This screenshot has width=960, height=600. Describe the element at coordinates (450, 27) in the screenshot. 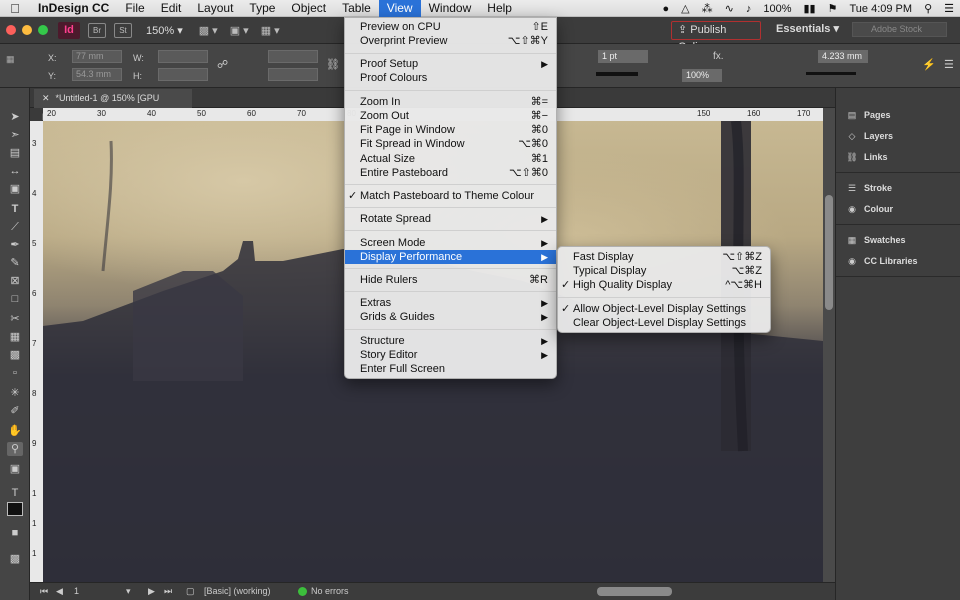

I see `menu-item-preview-on-cpu: Preview on CPU ⇧E` at that location.